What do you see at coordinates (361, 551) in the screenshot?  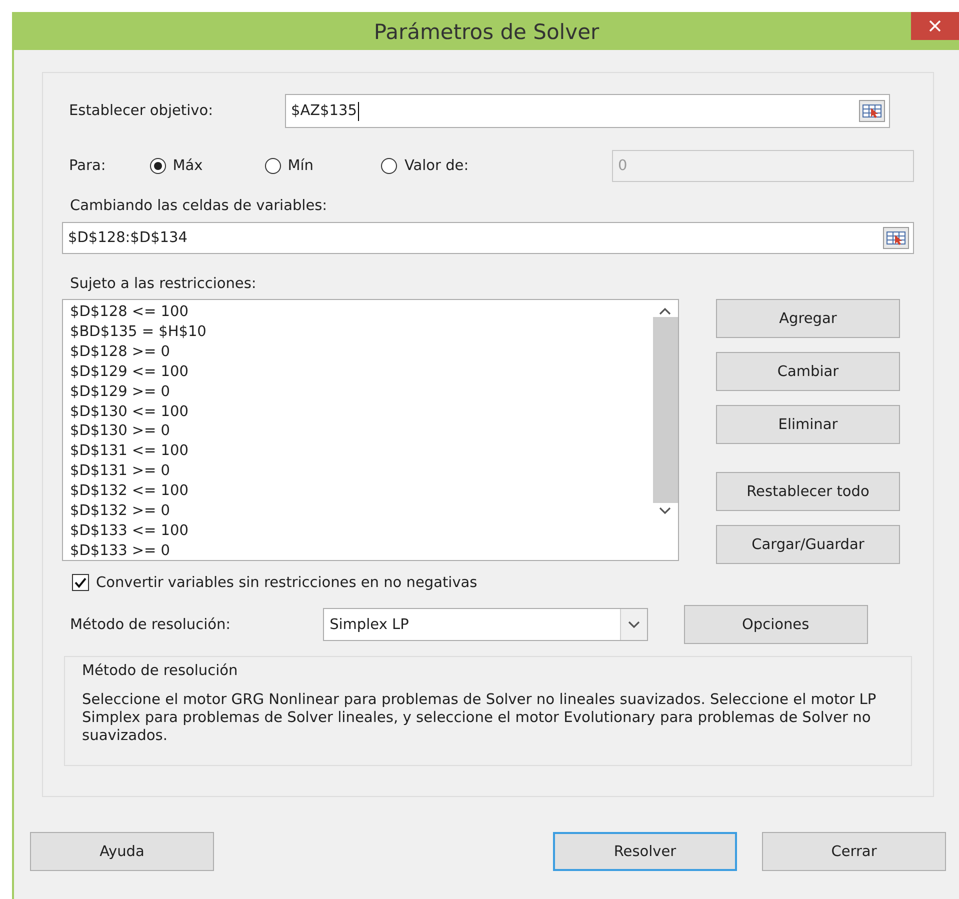 I see `list-item: $D$133 >= 0` at bounding box center [361, 551].